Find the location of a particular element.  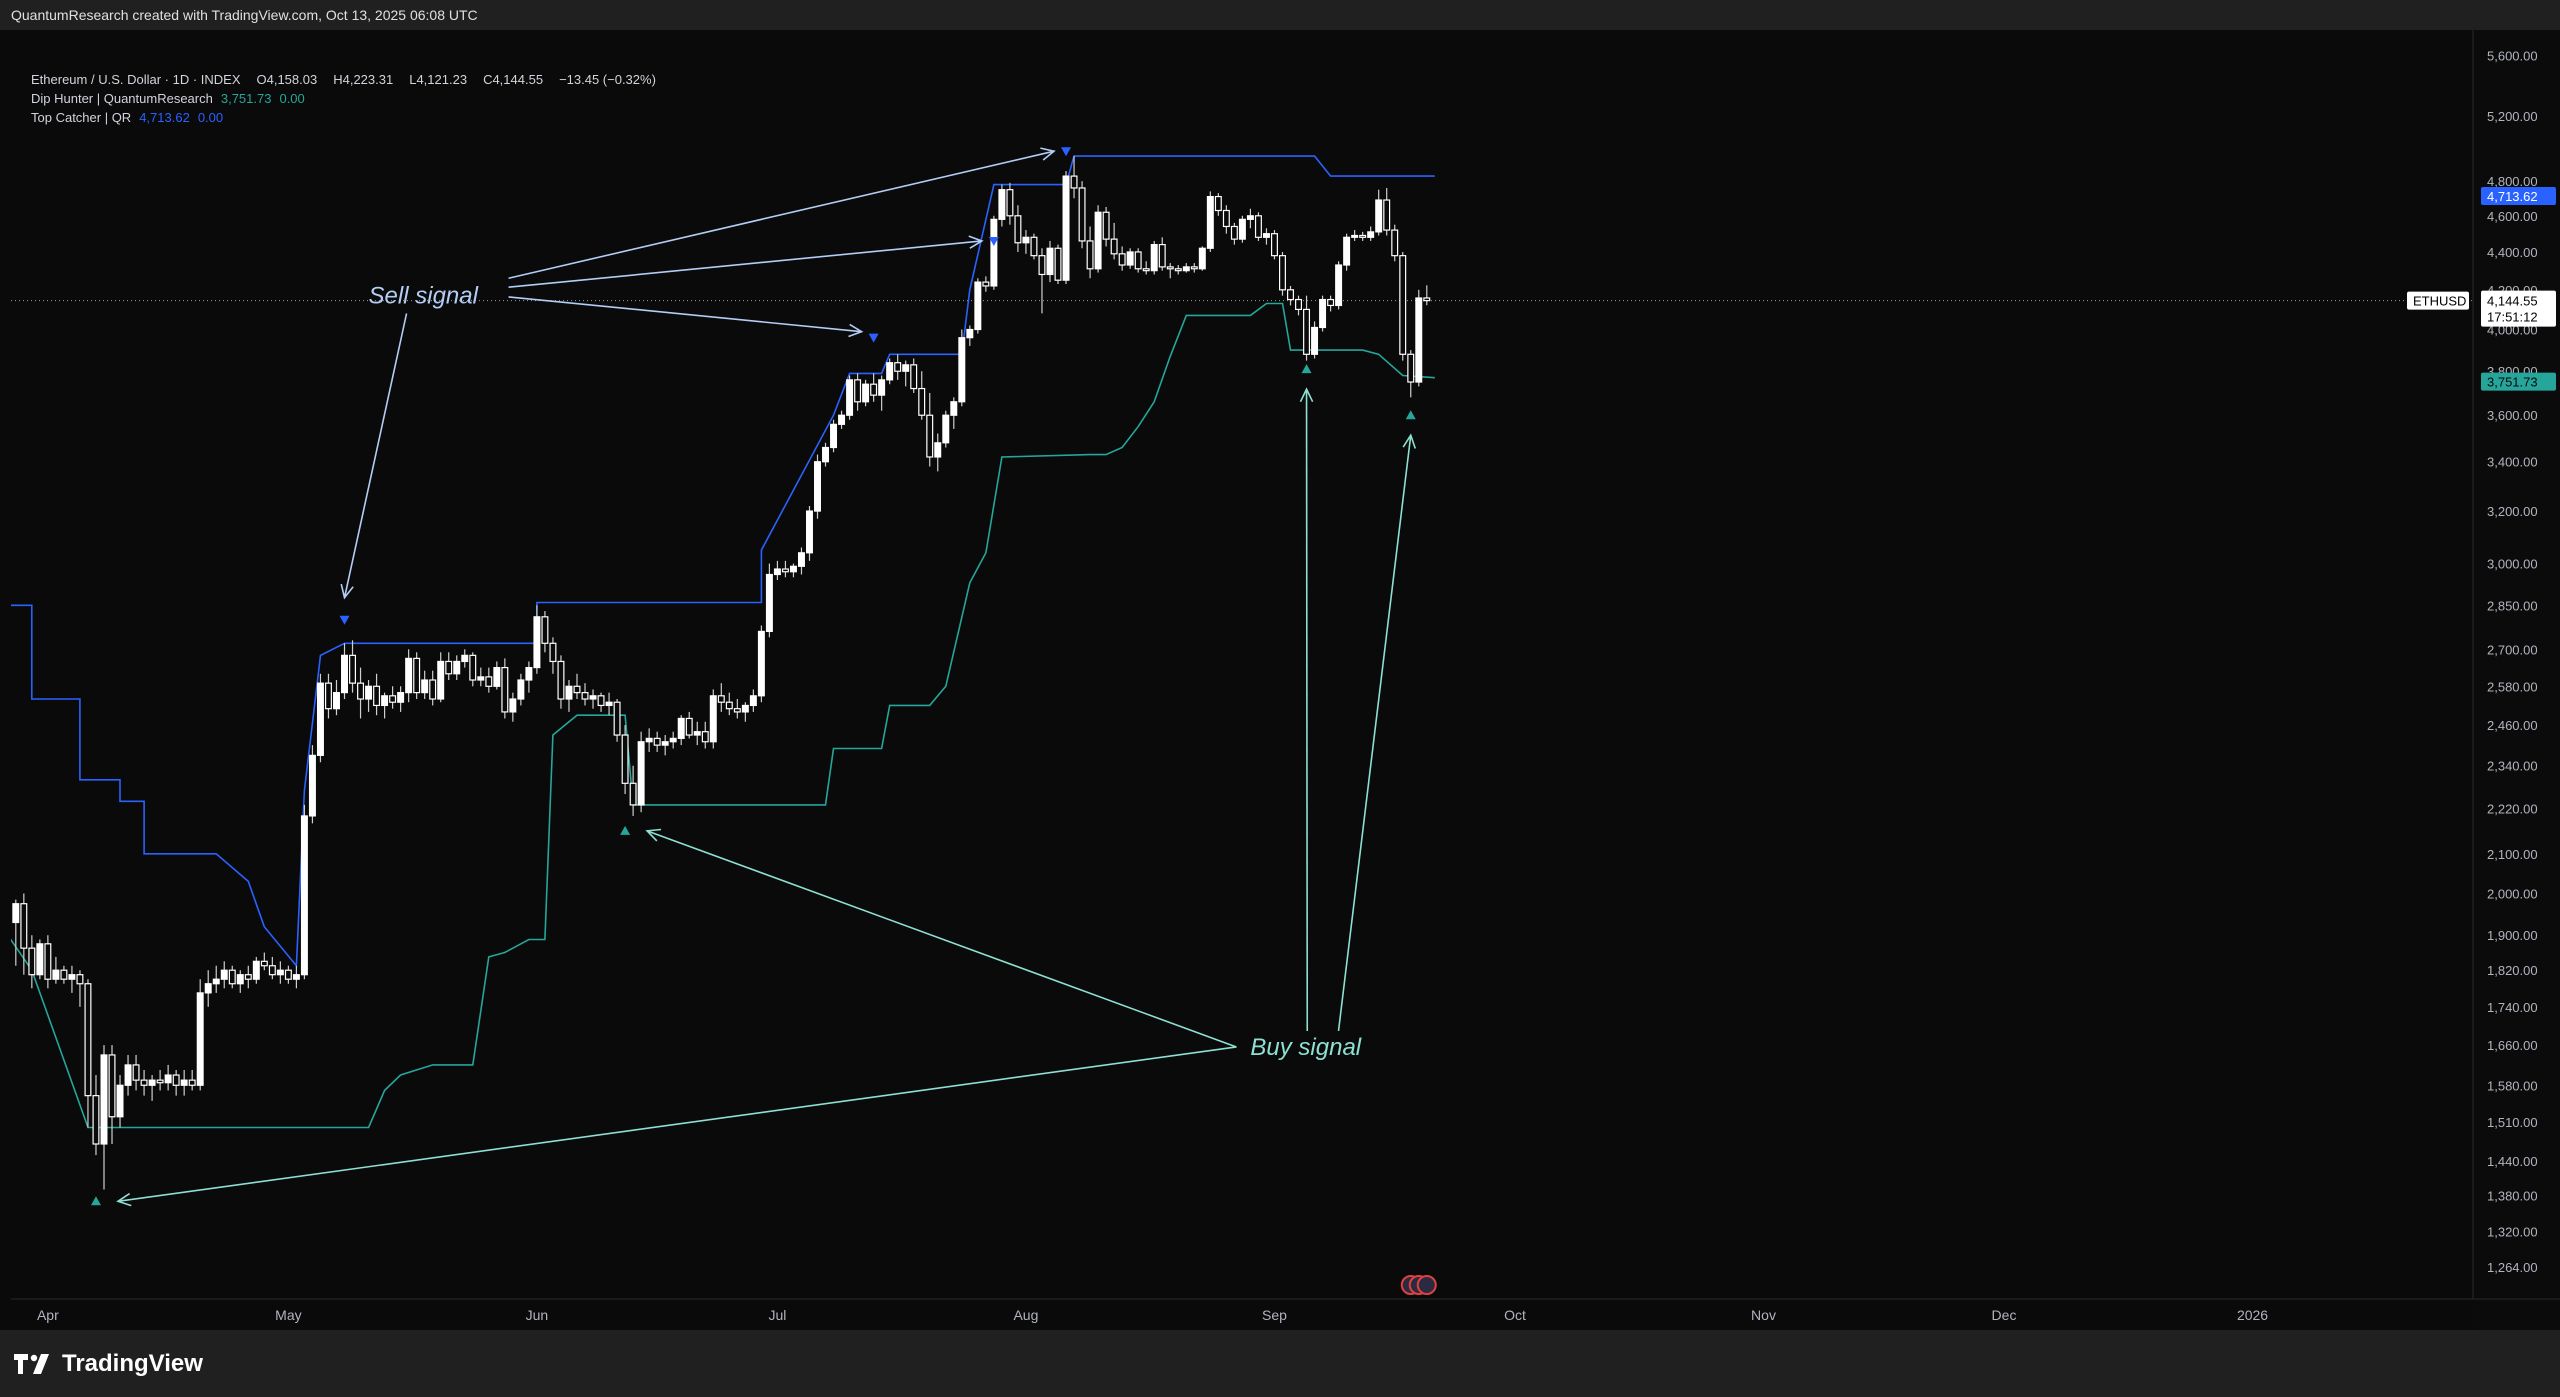

legend-open: O4,158.03 is located at coordinates (287, 79).